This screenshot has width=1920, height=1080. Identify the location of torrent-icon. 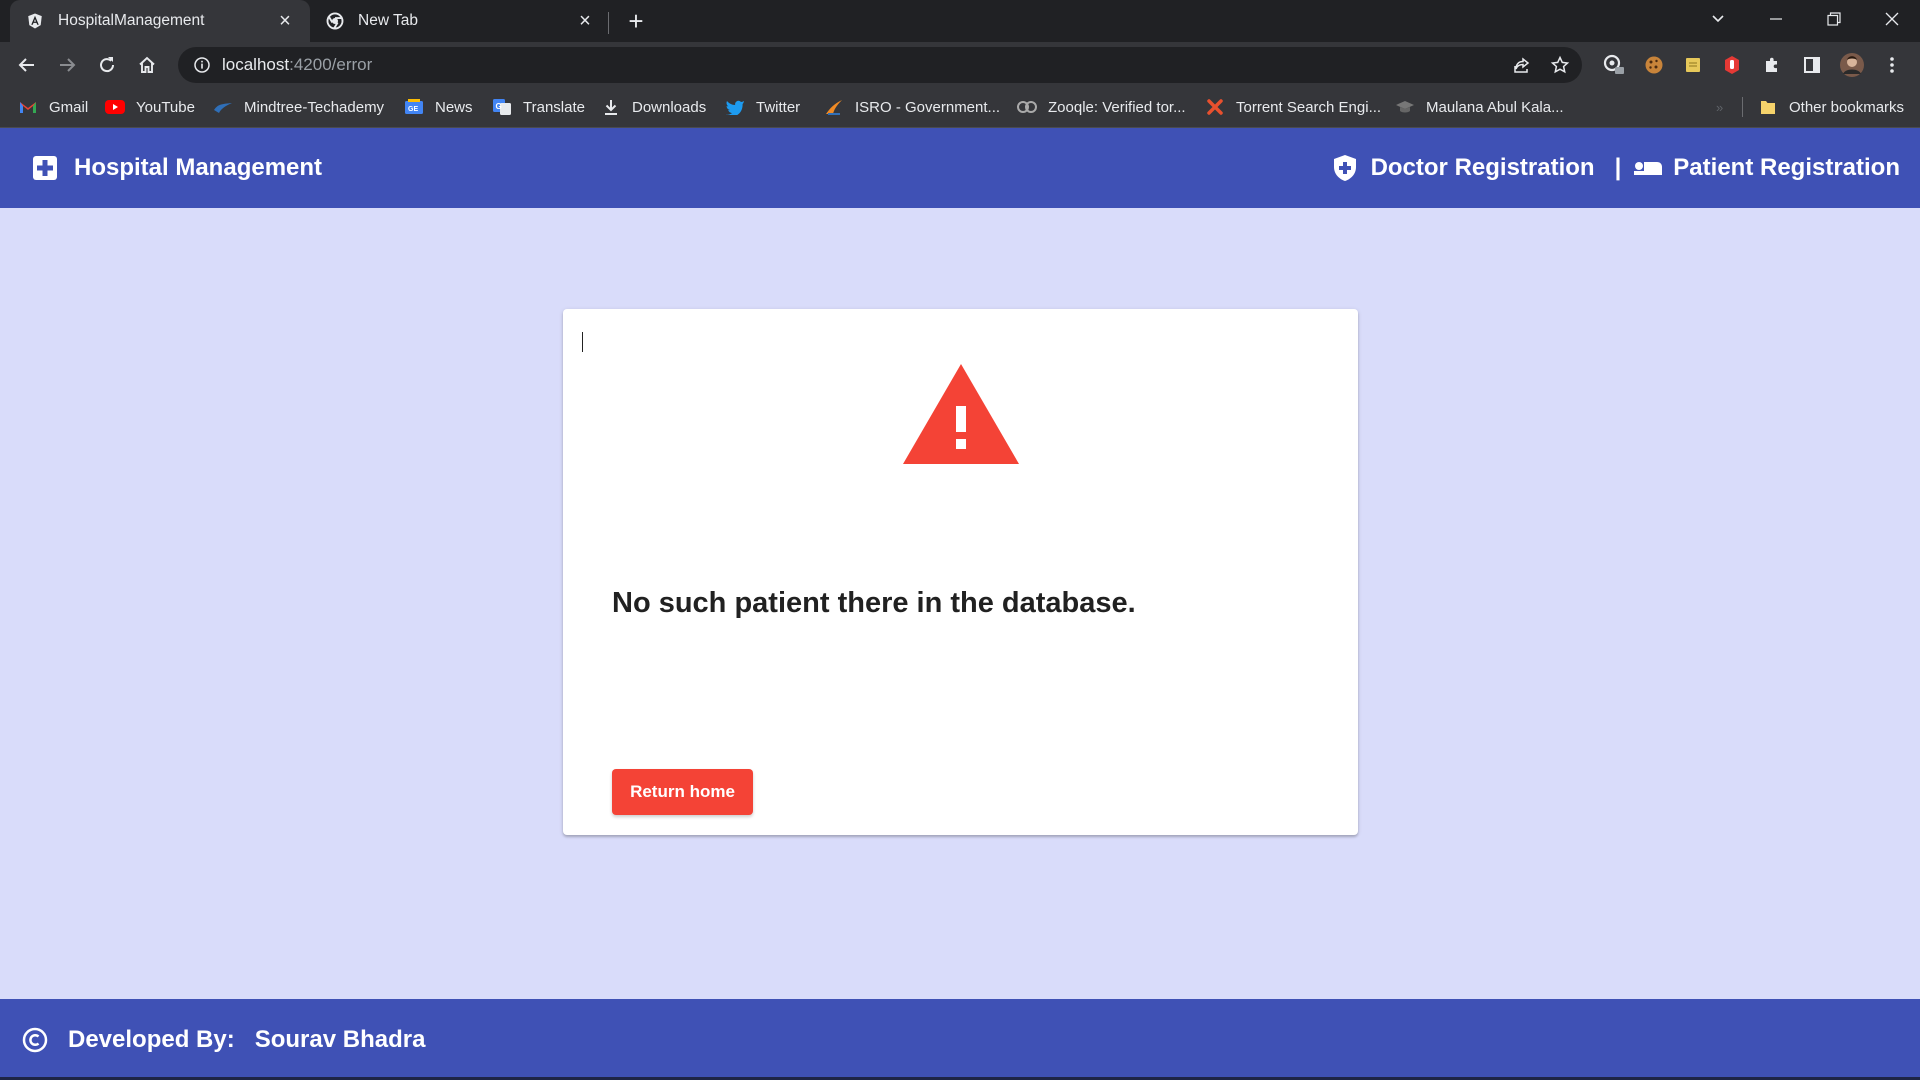
(1215, 107).